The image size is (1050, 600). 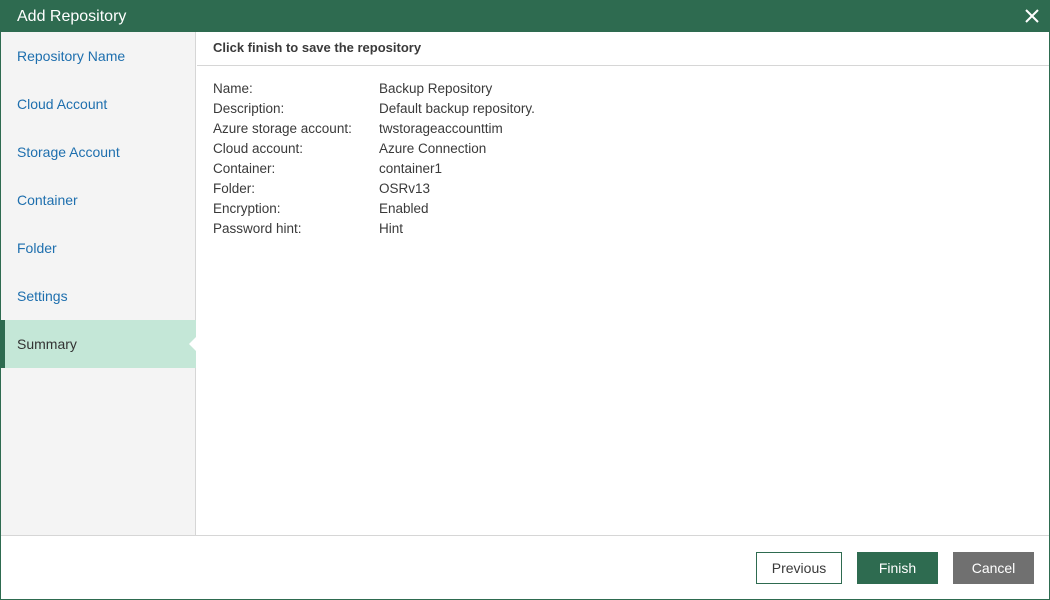 What do you see at coordinates (441, 128) in the screenshot?
I see `summary-value: twstorageaccounttim` at bounding box center [441, 128].